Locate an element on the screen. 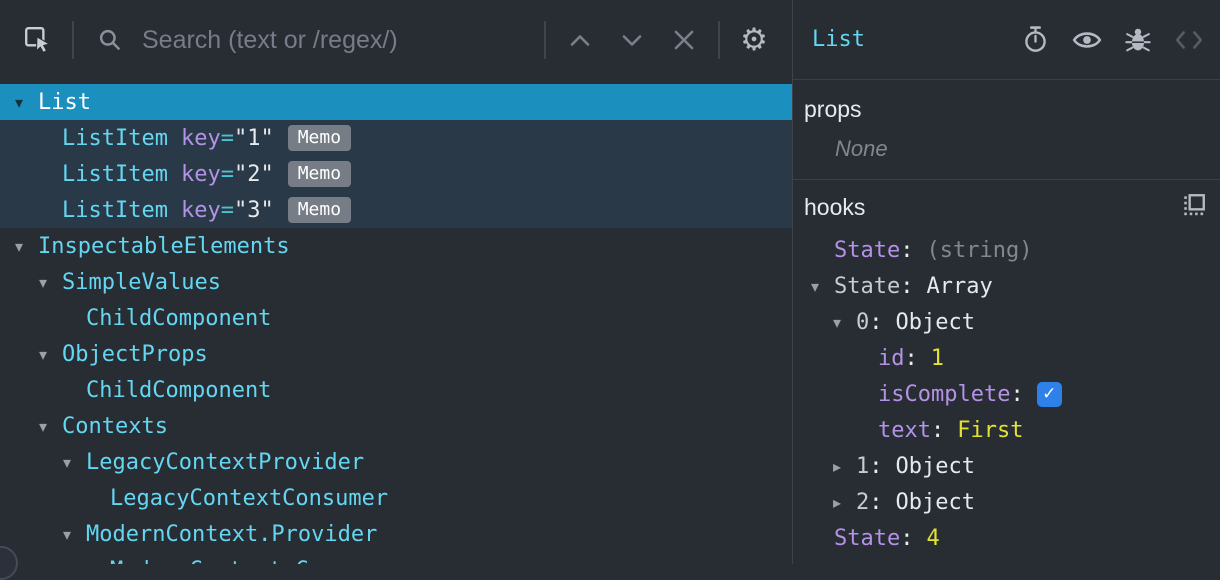  key-attr-equals: = is located at coordinates (227, 174).